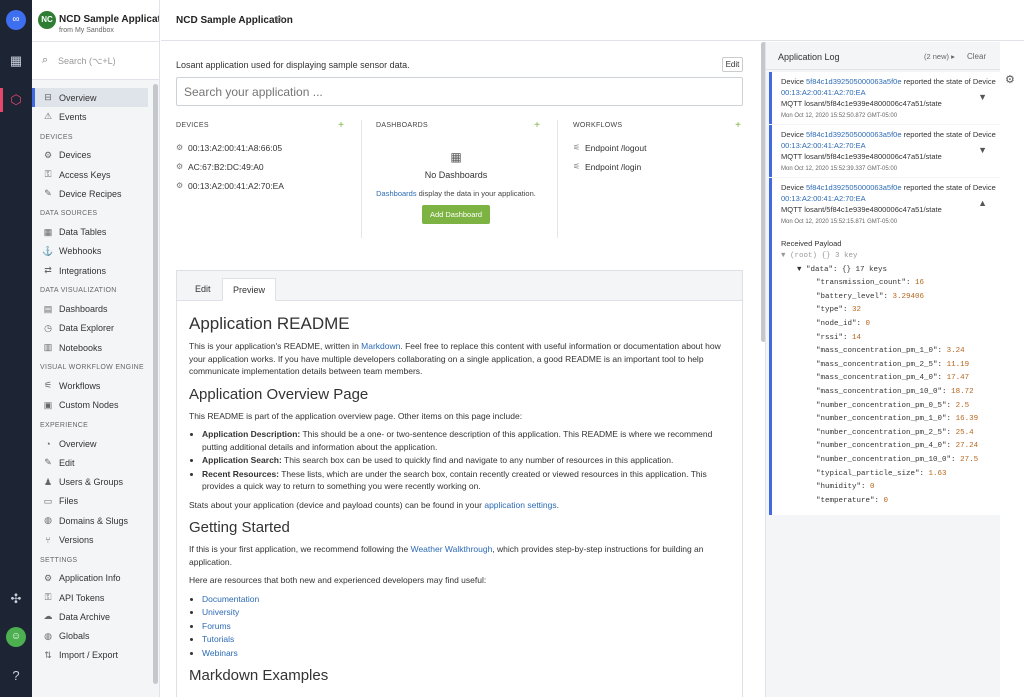  I want to click on device-list-item: ⚙ 00:13:A2:00:41:A2:70:EA, so click(260, 185).